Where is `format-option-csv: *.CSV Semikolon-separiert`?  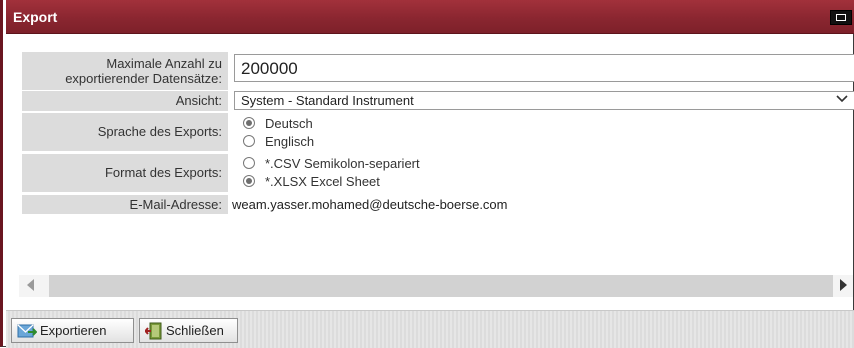
format-option-csv: *.CSV Semikolon-separiert is located at coordinates (331, 163).